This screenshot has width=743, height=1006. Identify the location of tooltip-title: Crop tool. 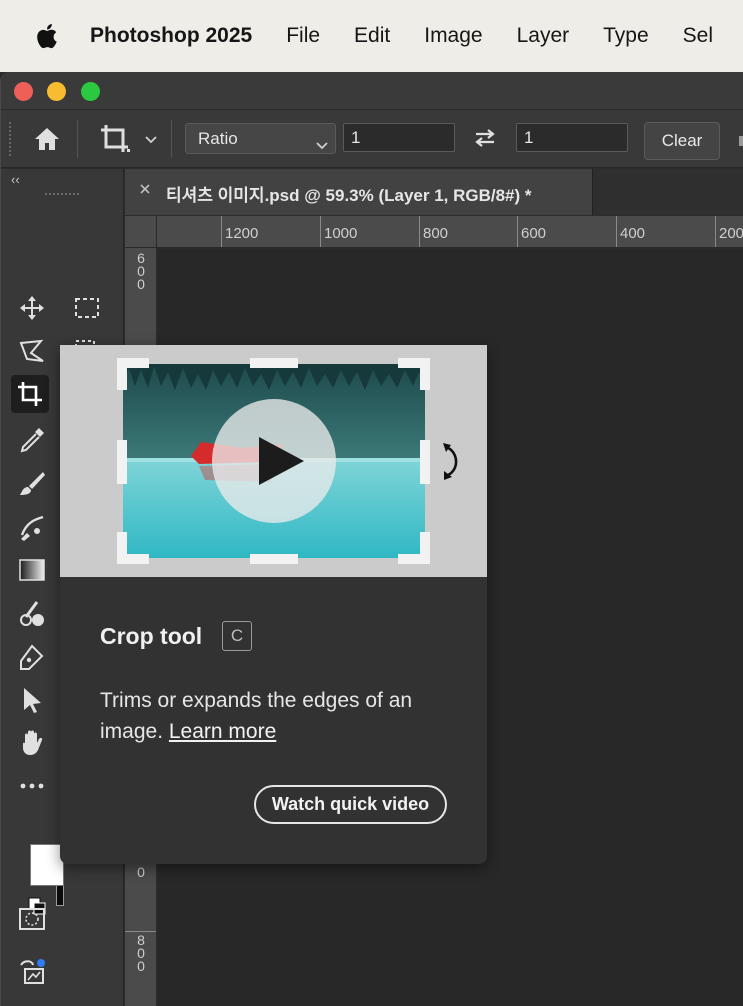
(151, 636).